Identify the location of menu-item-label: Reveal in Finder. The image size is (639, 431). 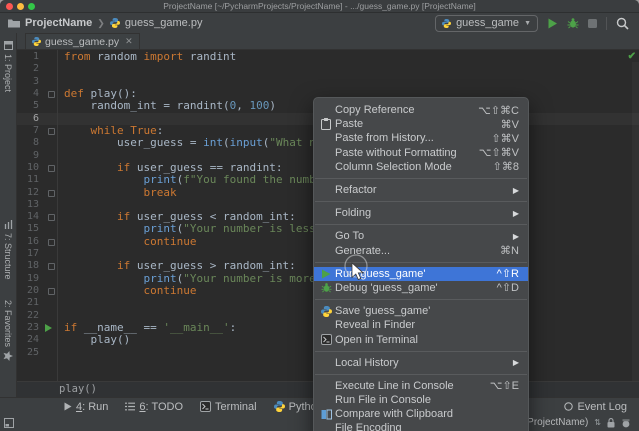
(375, 325).